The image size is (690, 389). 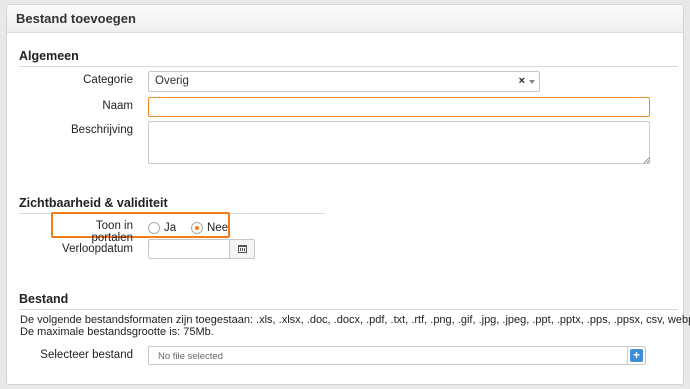 I want to click on calendar-icon, so click(x=242, y=249).